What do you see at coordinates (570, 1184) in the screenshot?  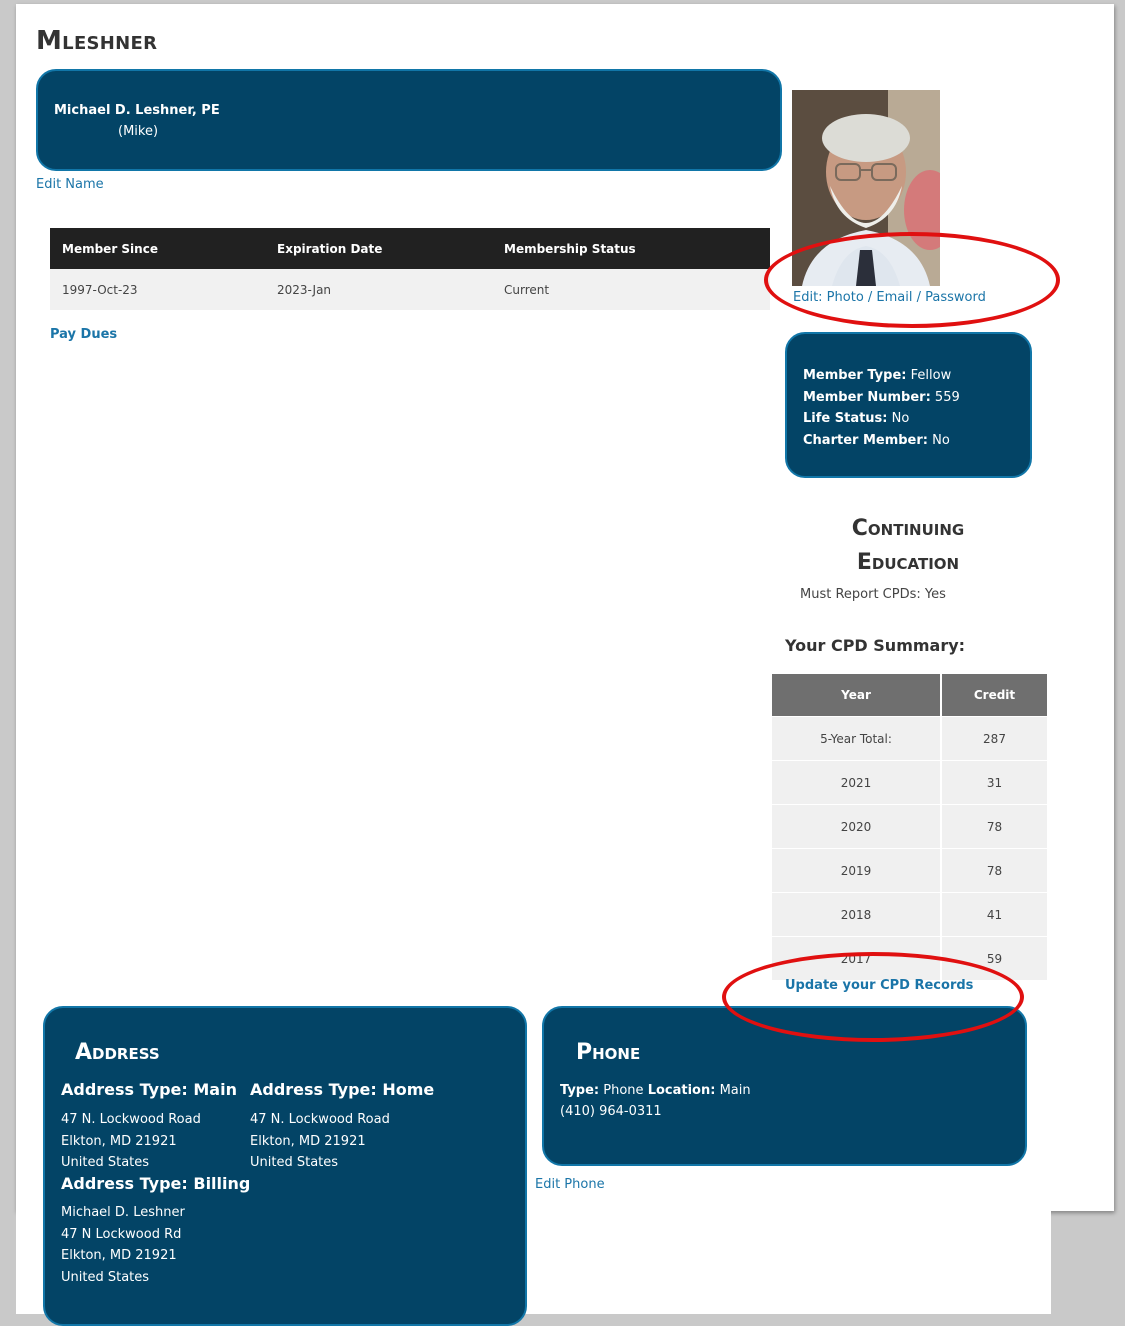 I see `edit-phone-link: Edit Phone` at bounding box center [570, 1184].